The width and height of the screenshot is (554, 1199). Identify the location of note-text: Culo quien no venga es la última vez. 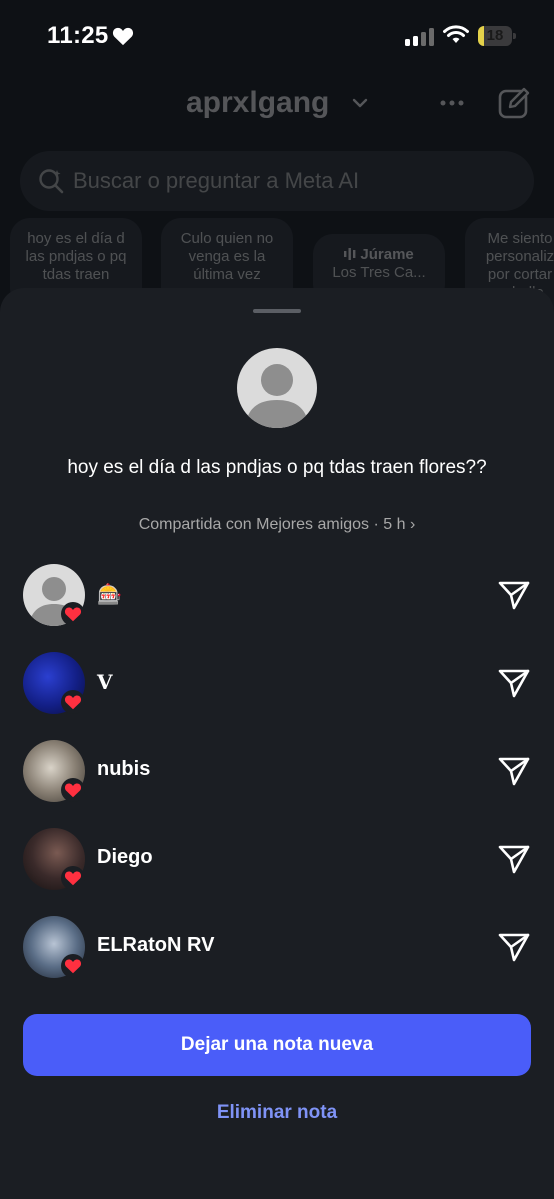
(227, 256).